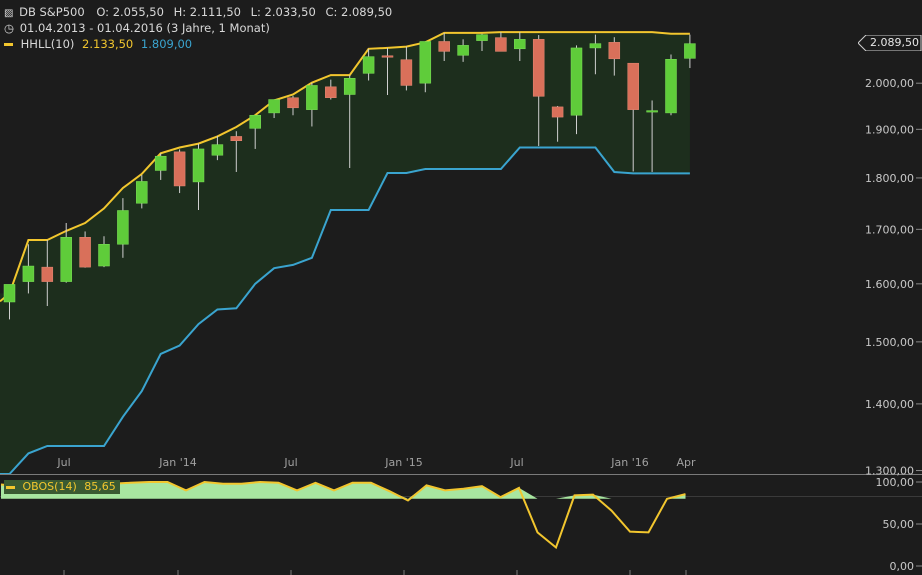  What do you see at coordinates (899, 524) in the screenshot?
I see `obos-y-tick-label: 50,00` at bounding box center [899, 524].